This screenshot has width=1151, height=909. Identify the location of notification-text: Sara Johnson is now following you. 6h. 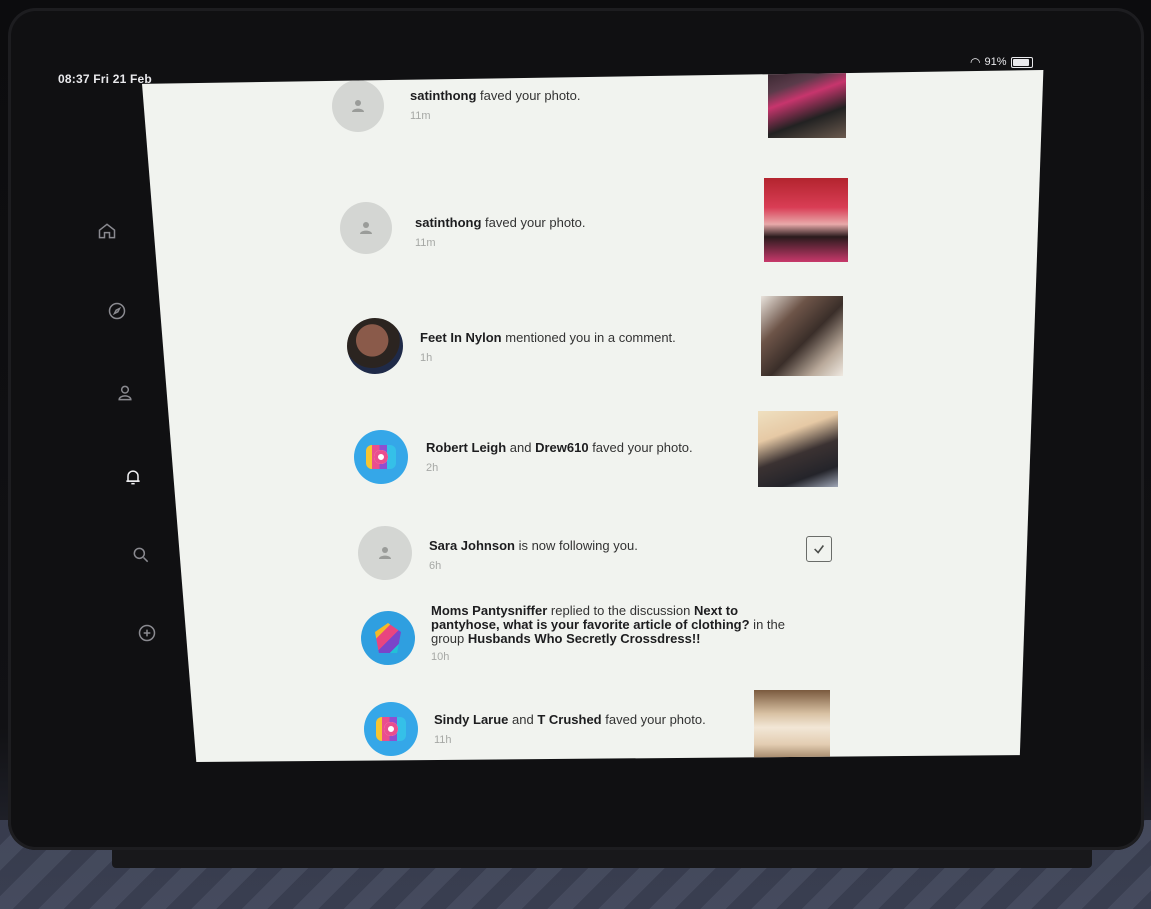
(599, 556).